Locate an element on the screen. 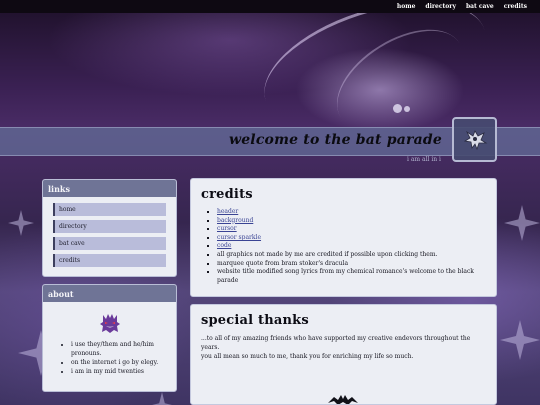 The width and height of the screenshot is (540, 405). sidebar-link-directory: directory is located at coordinates (109, 226).